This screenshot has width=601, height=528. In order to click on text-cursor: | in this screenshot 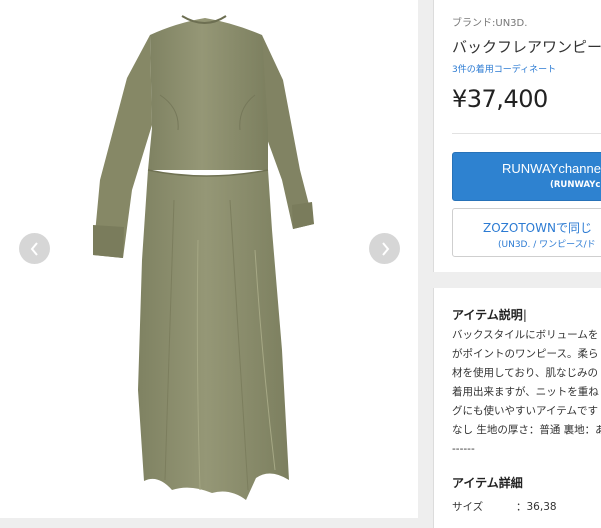, I will do `click(524, 315)`.